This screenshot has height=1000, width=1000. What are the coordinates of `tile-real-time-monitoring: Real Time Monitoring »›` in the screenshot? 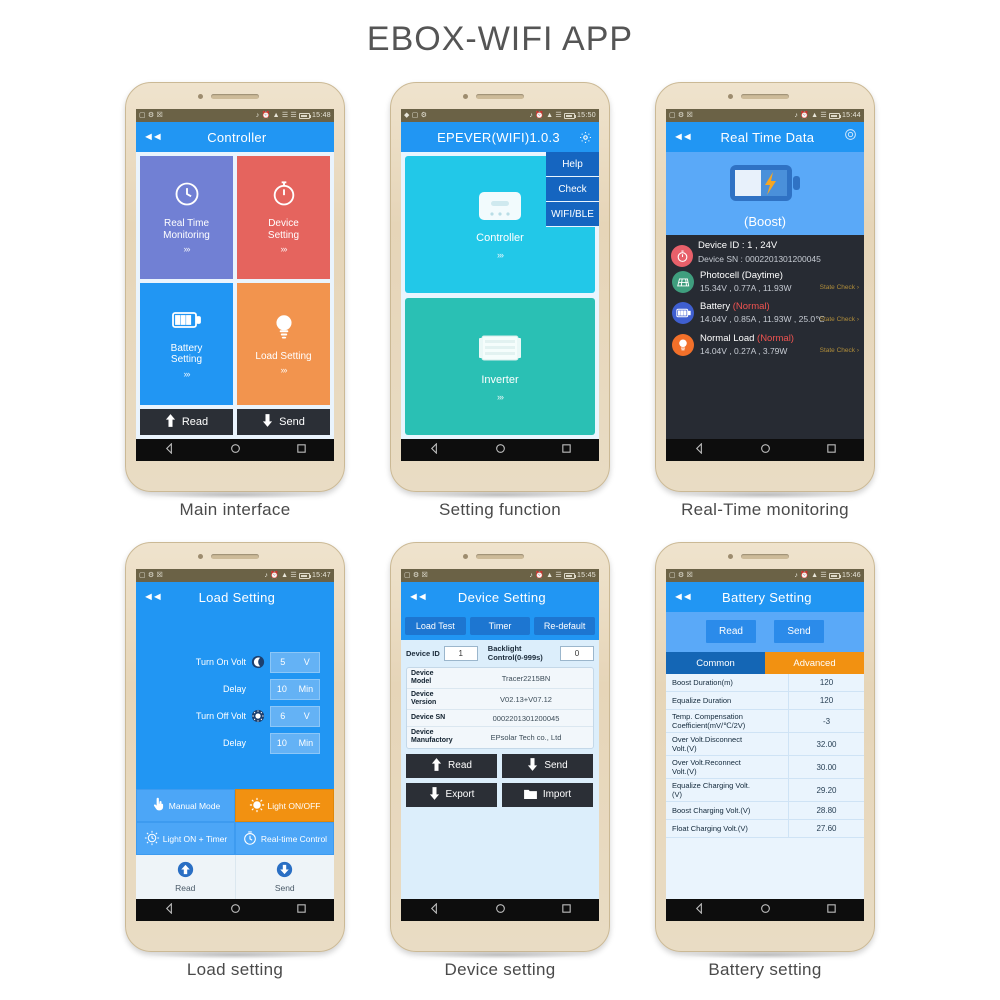 It's located at (186, 217).